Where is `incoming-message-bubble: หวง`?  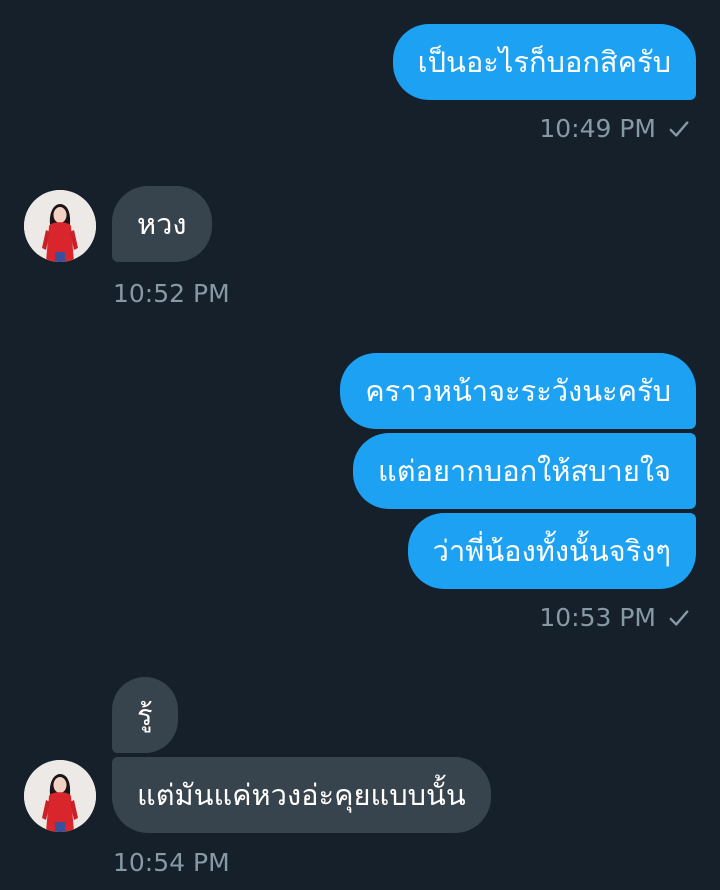 incoming-message-bubble: หวง is located at coordinates (162, 224).